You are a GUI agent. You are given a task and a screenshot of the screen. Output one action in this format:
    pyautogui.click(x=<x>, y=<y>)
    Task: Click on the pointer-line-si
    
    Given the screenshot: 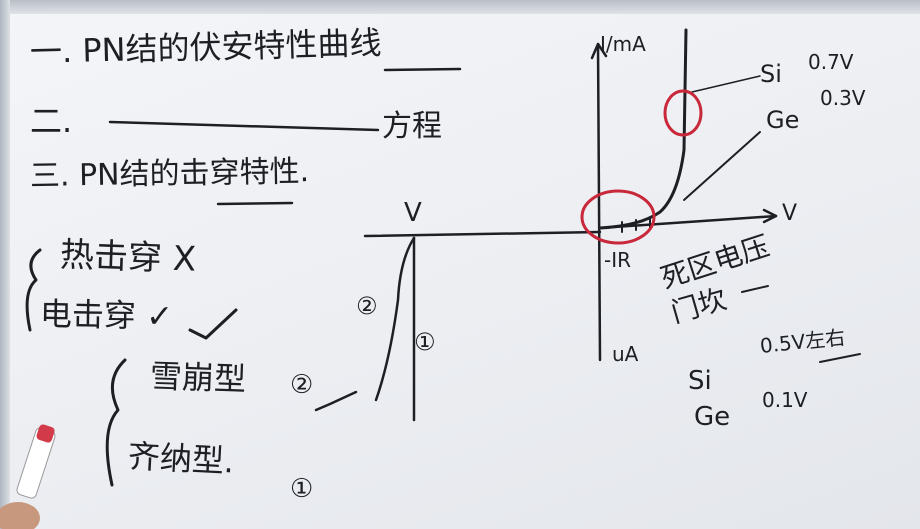 What is the action you would take?
    pyautogui.click(x=726, y=84)
    